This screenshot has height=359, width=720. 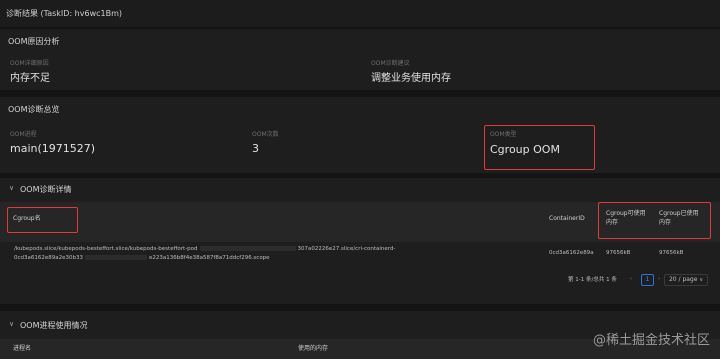 What do you see at coordinates (679, 218) in the screenshot?
I see `col-cgroup-used: Cgroup已使用 内存` at bounding box center [679, 218].